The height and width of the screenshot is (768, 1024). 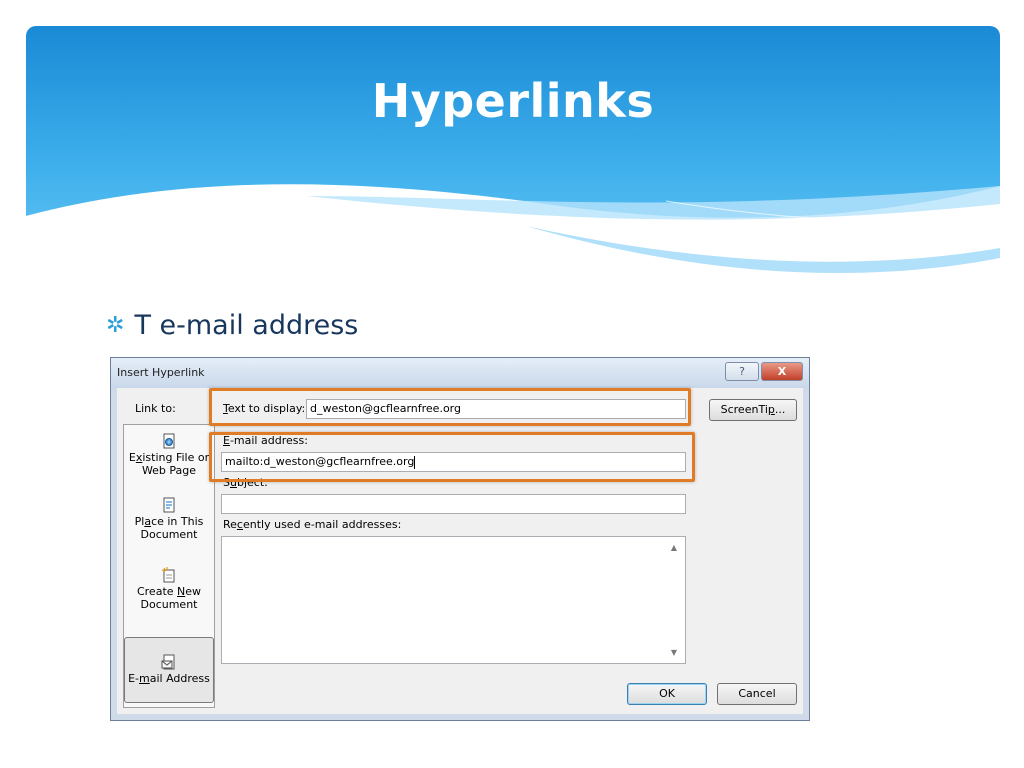 I want to click on link-to-email-address: E-mail Address, so click(x=169, y=670).